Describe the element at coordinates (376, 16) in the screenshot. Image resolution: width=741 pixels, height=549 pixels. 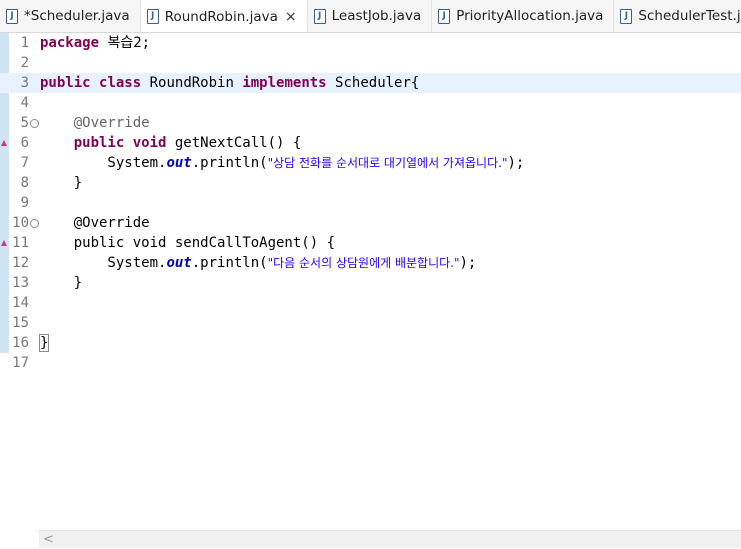
I see `tab-label: LeastJob.java` at that location.